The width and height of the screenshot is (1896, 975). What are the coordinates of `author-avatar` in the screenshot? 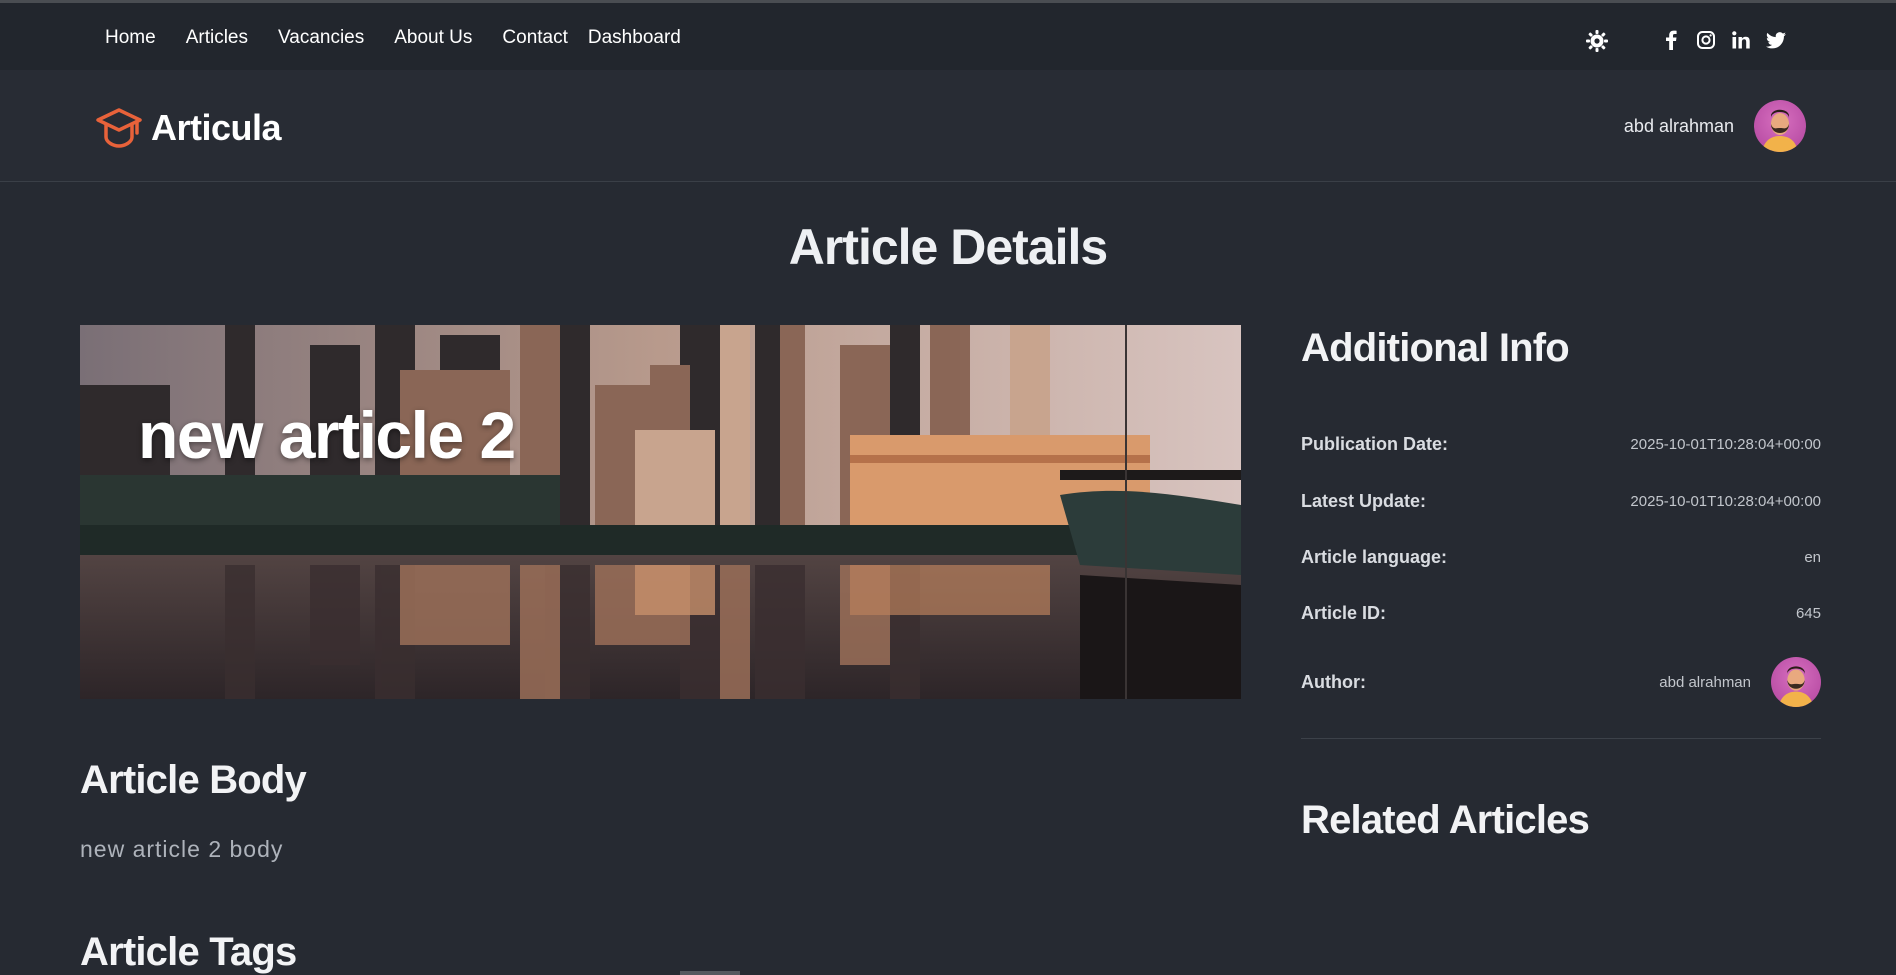 It's located at (1796, 682).